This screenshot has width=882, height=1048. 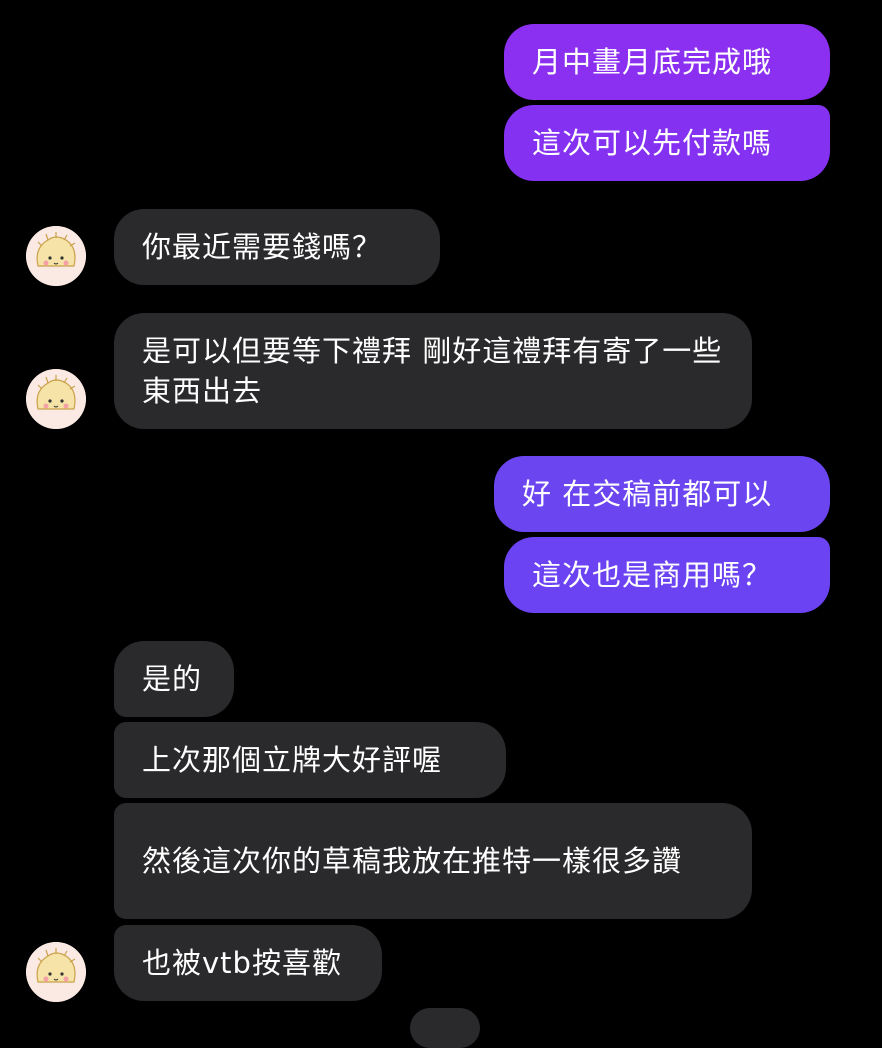 I want to click on message-received: 是的, so click(x=174, y=679).